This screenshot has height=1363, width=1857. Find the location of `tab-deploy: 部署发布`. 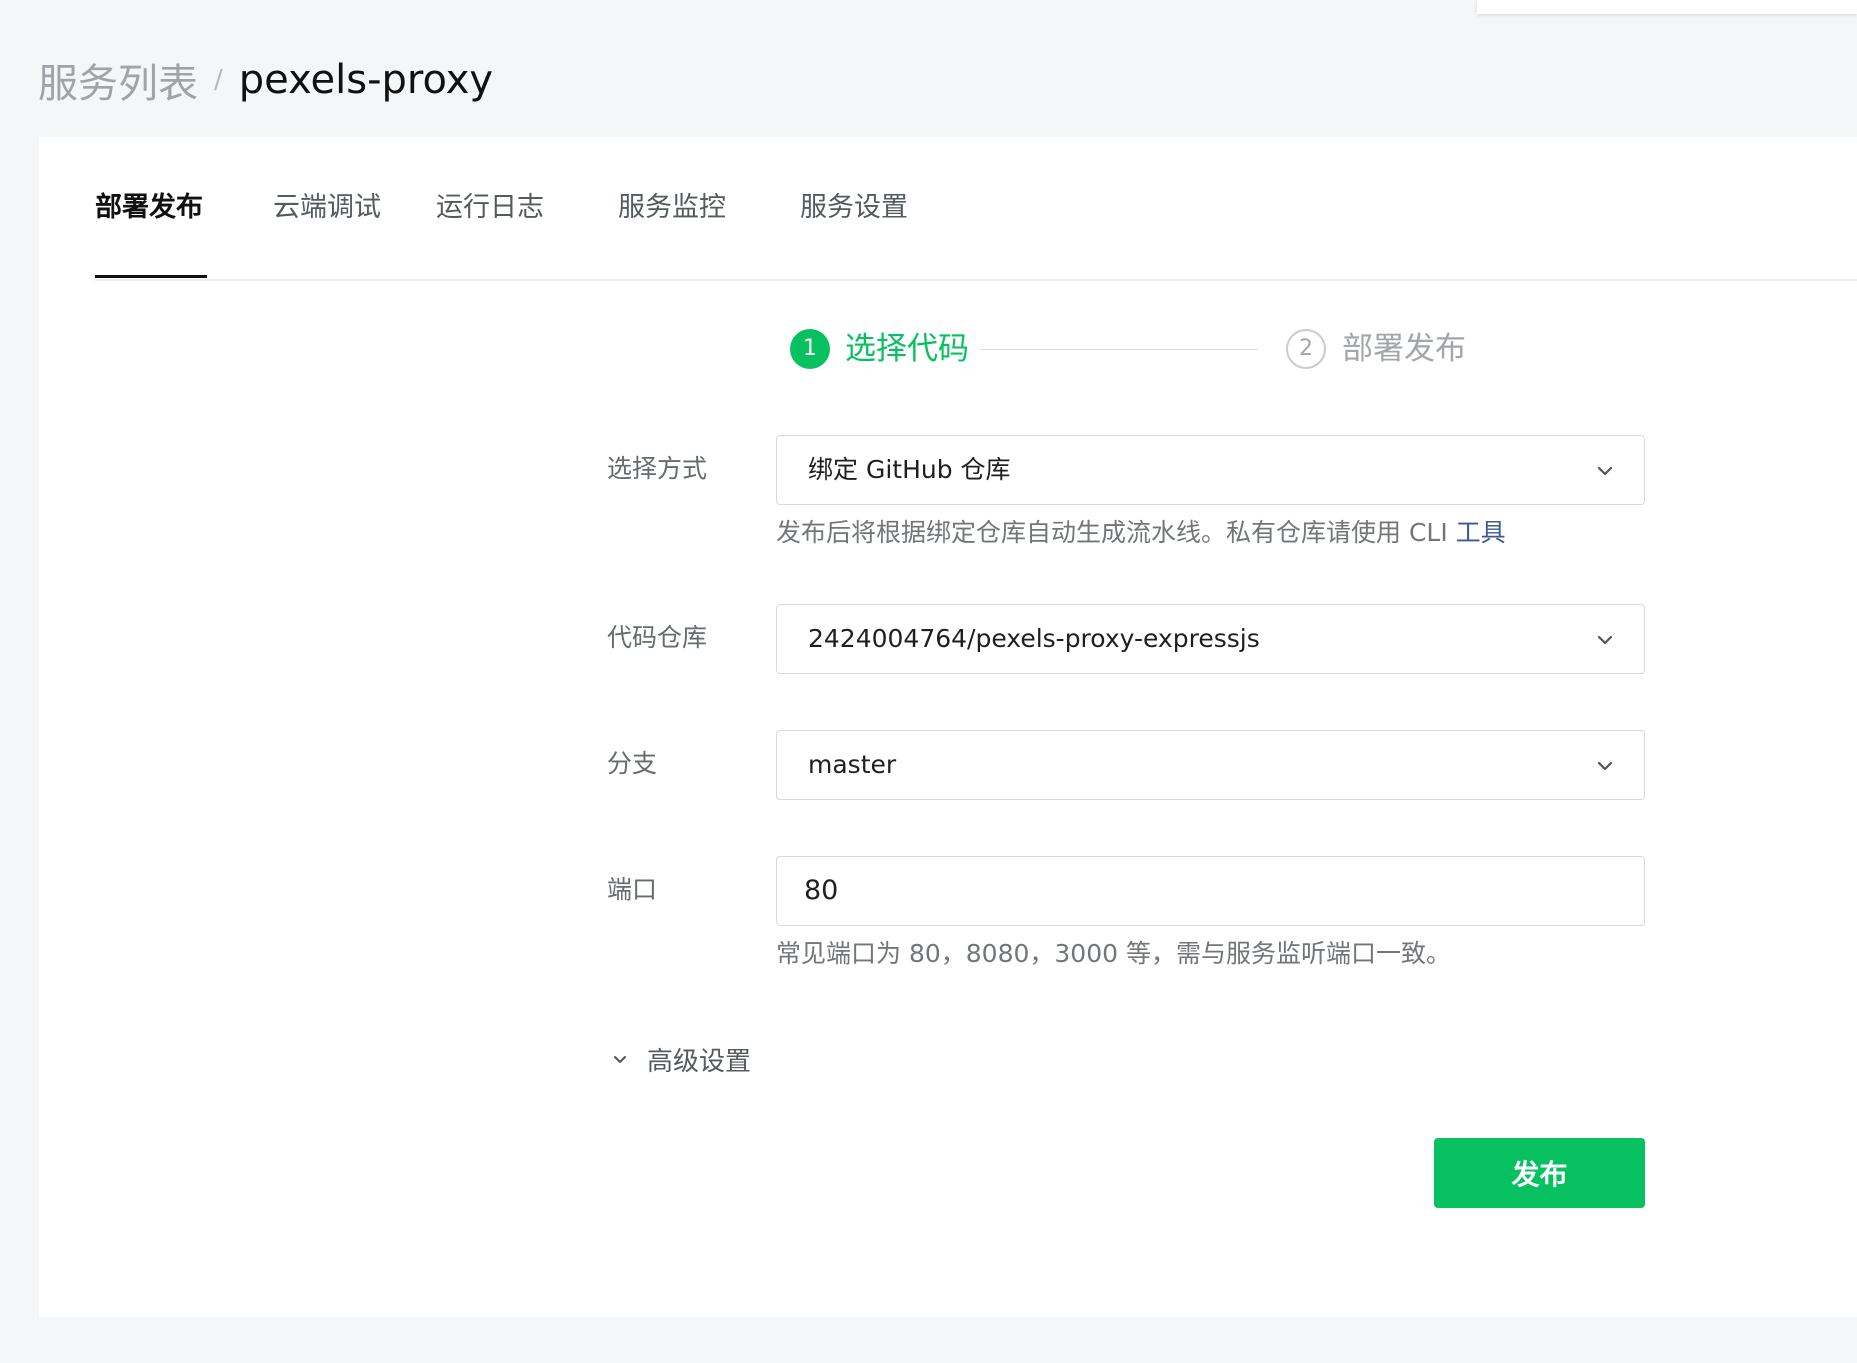

tab-deploy: 部署发布 is located at coordinates (149, 208).